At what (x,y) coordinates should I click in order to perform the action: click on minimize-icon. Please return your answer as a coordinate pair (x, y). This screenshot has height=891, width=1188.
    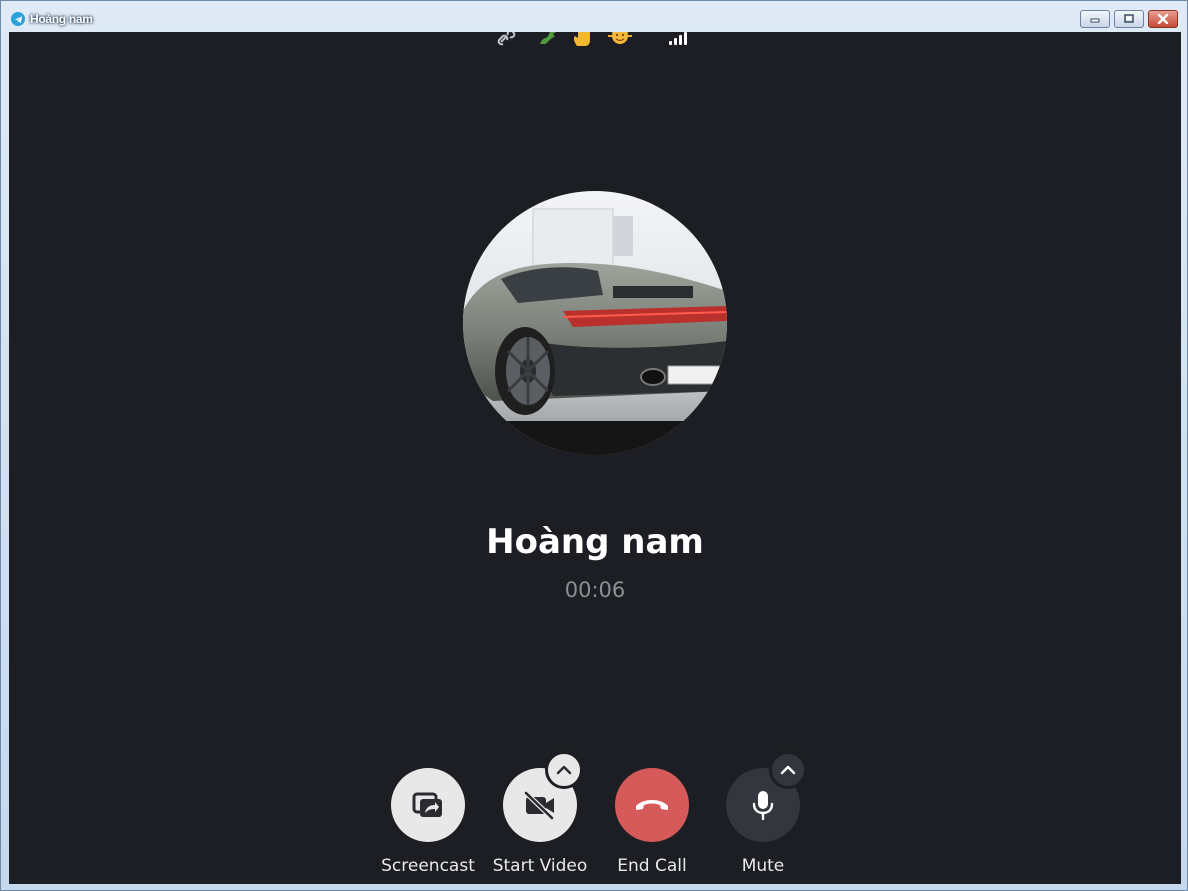
    Looking at the image, I should click on (1095, 20).